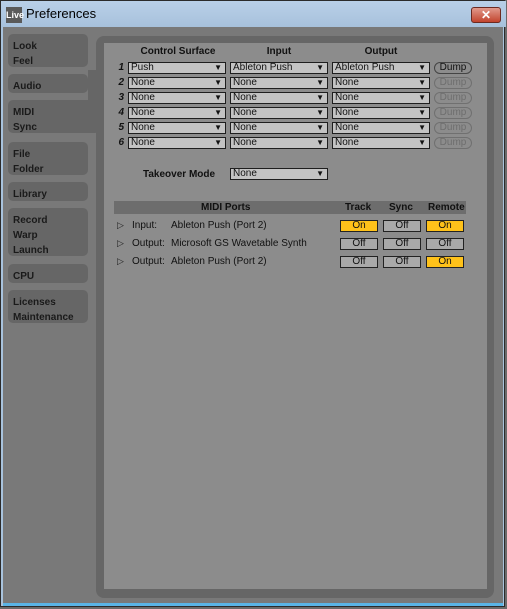  Describe the element at coordinates (22, 154) in the screenshot. I see `tab-label: File` at that location.